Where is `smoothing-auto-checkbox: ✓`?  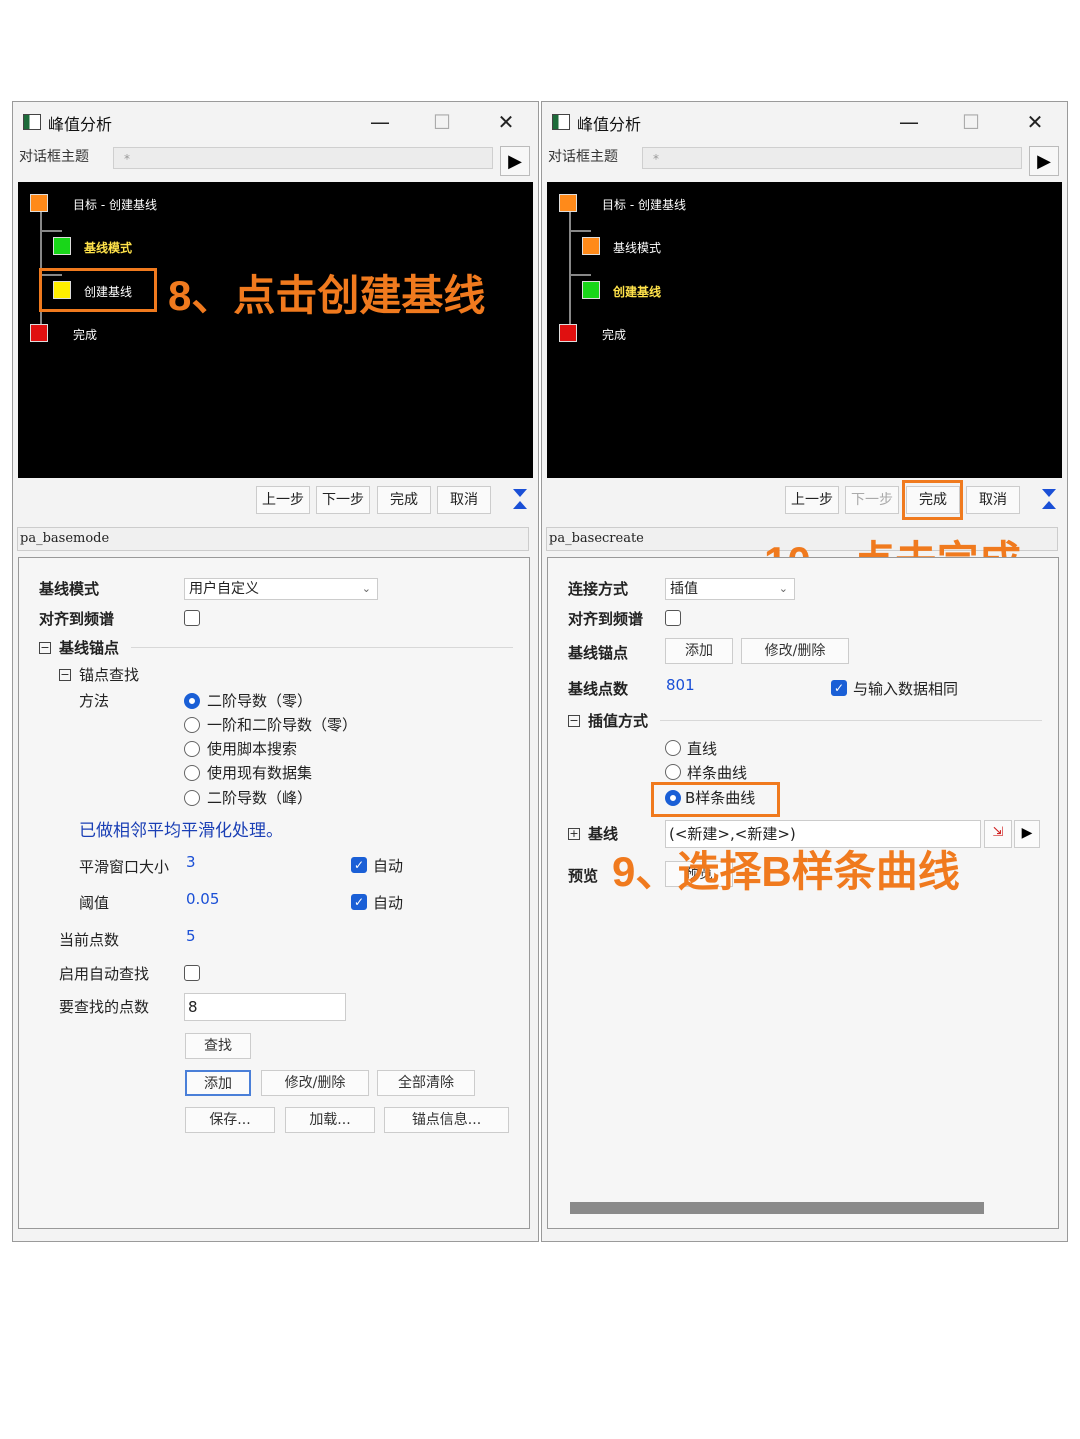 smoothing-auto-checkbox: ✓ is located at coordinates (359, 865).